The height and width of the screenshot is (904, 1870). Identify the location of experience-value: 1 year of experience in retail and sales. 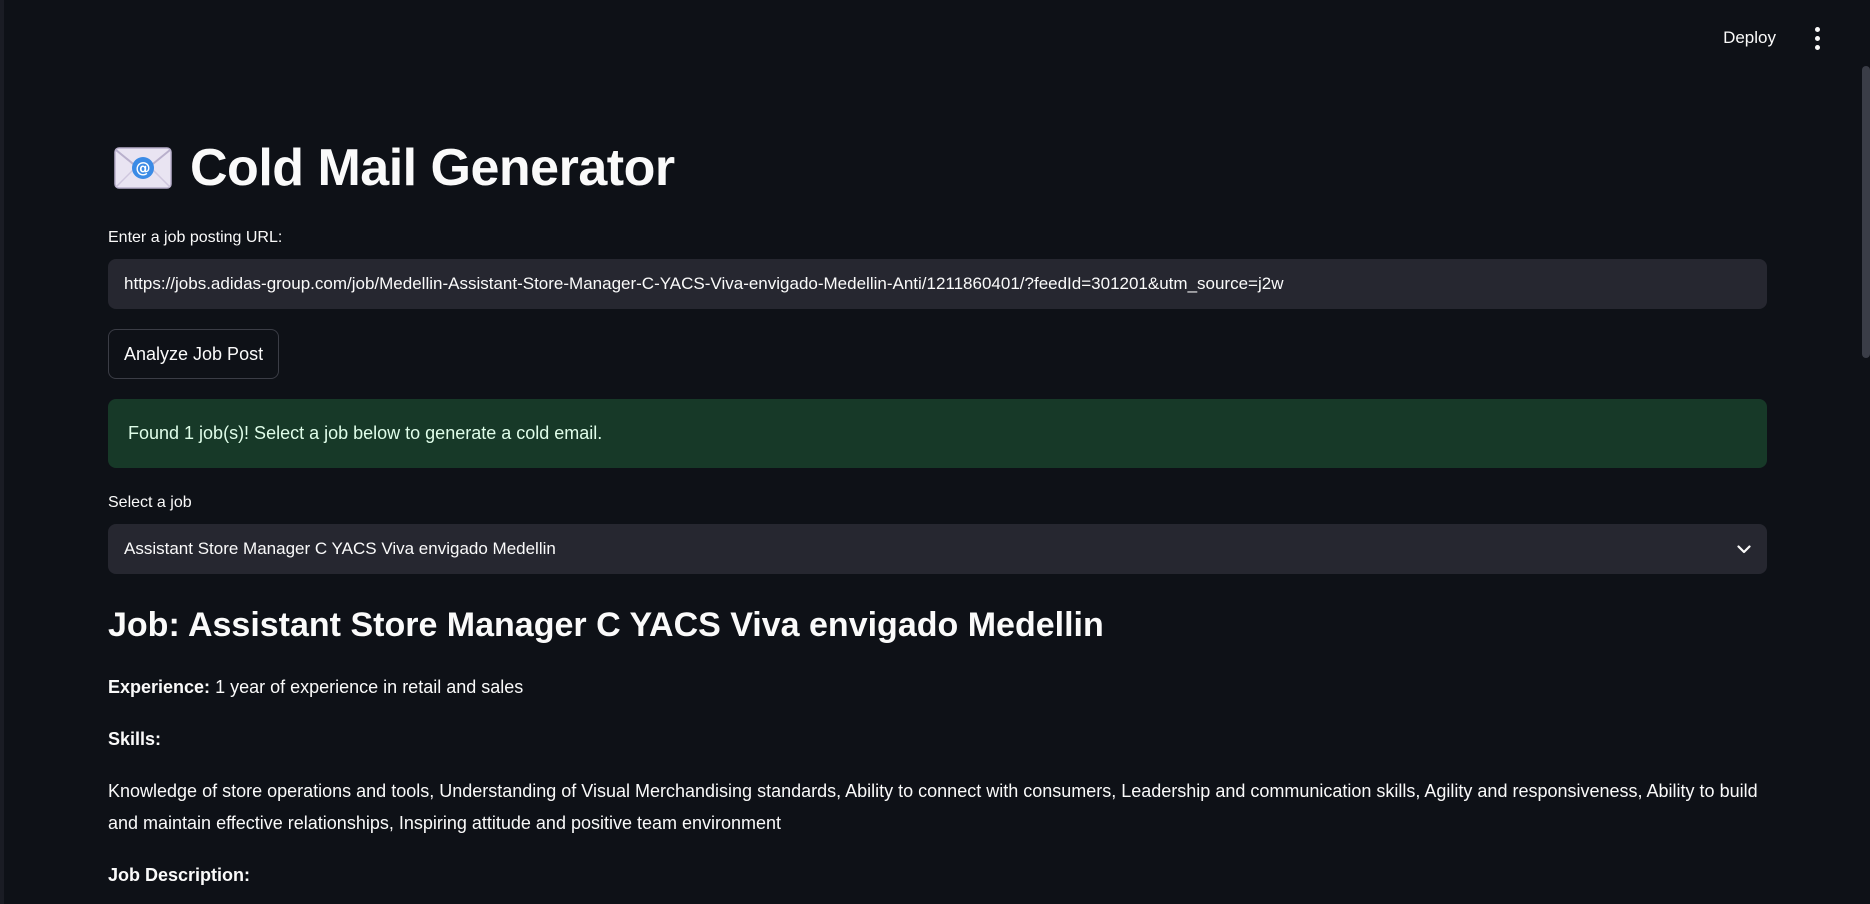
(369, 687).